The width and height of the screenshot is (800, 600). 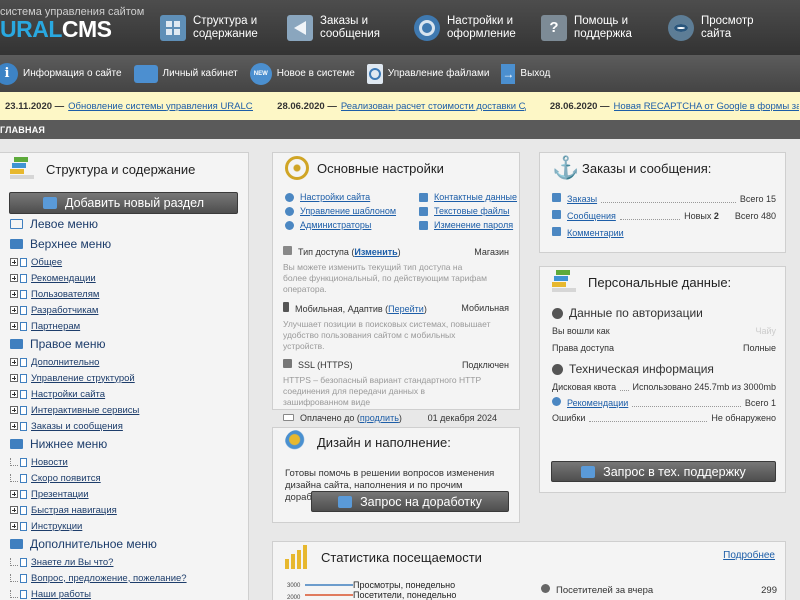 I want to click on row-label-close: ), so click(x=399, y=252).